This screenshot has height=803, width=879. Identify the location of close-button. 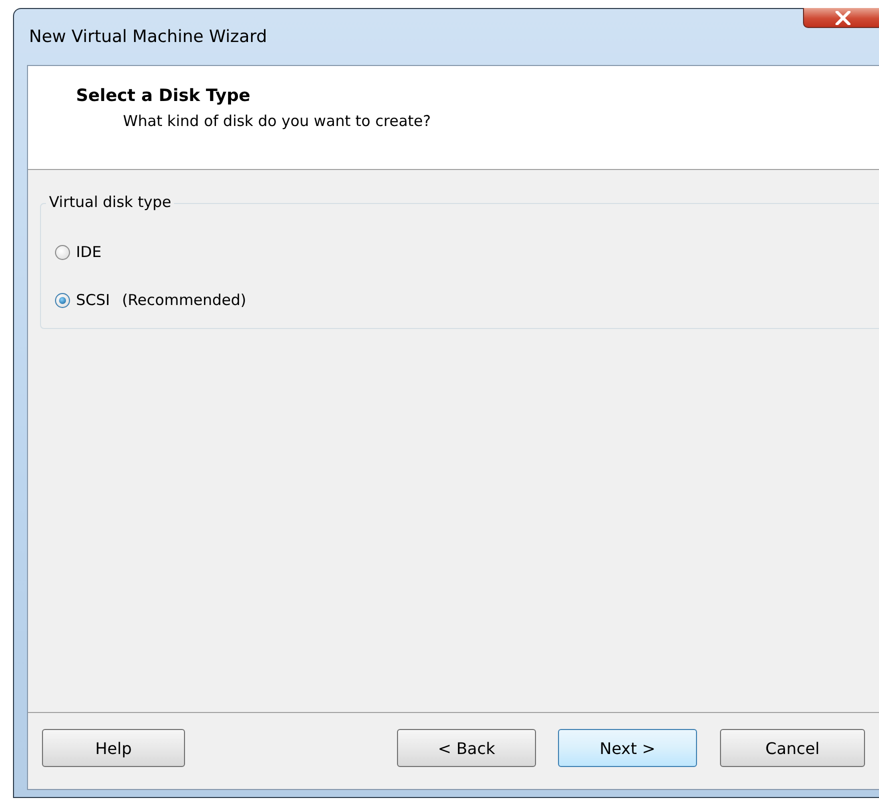
(841, 18).